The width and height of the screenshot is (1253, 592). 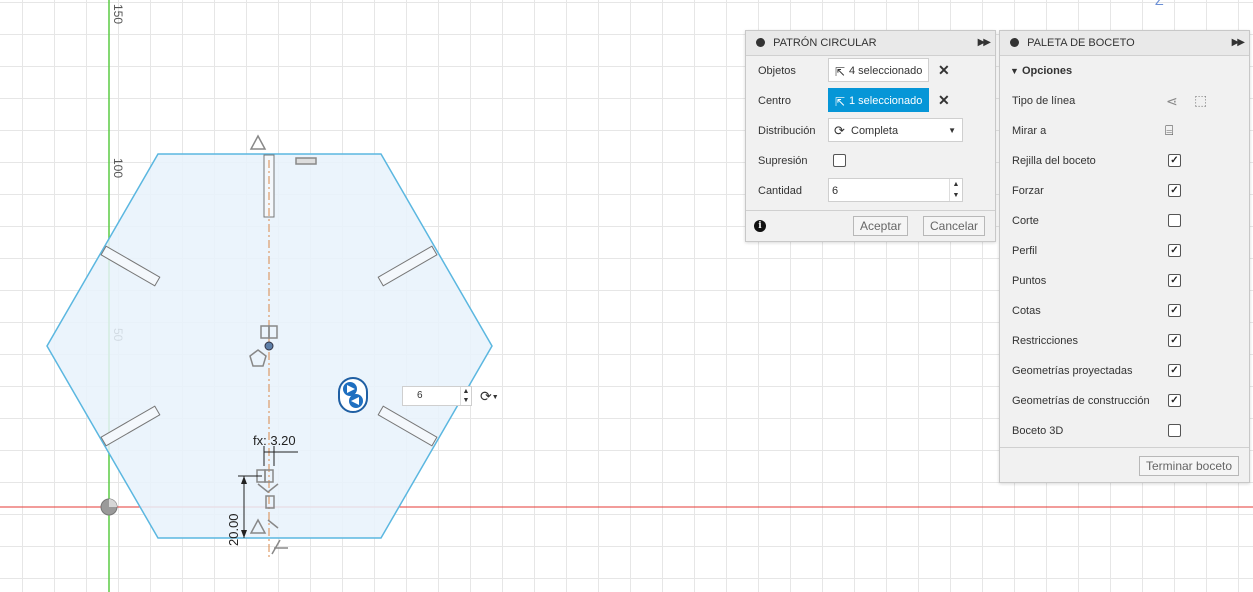 What do you see at coordinates (1029, 281) in the screenshot?
I see `option-label: Puntos` at bounding box center [1029, 281].